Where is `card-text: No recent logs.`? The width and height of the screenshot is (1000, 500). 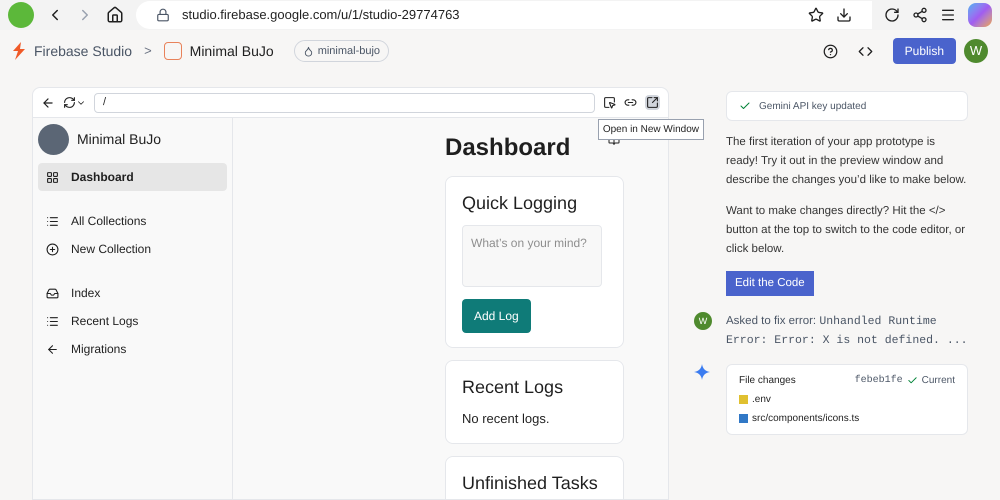 card-text: No recent logs. is located at coordinates (506, 419).